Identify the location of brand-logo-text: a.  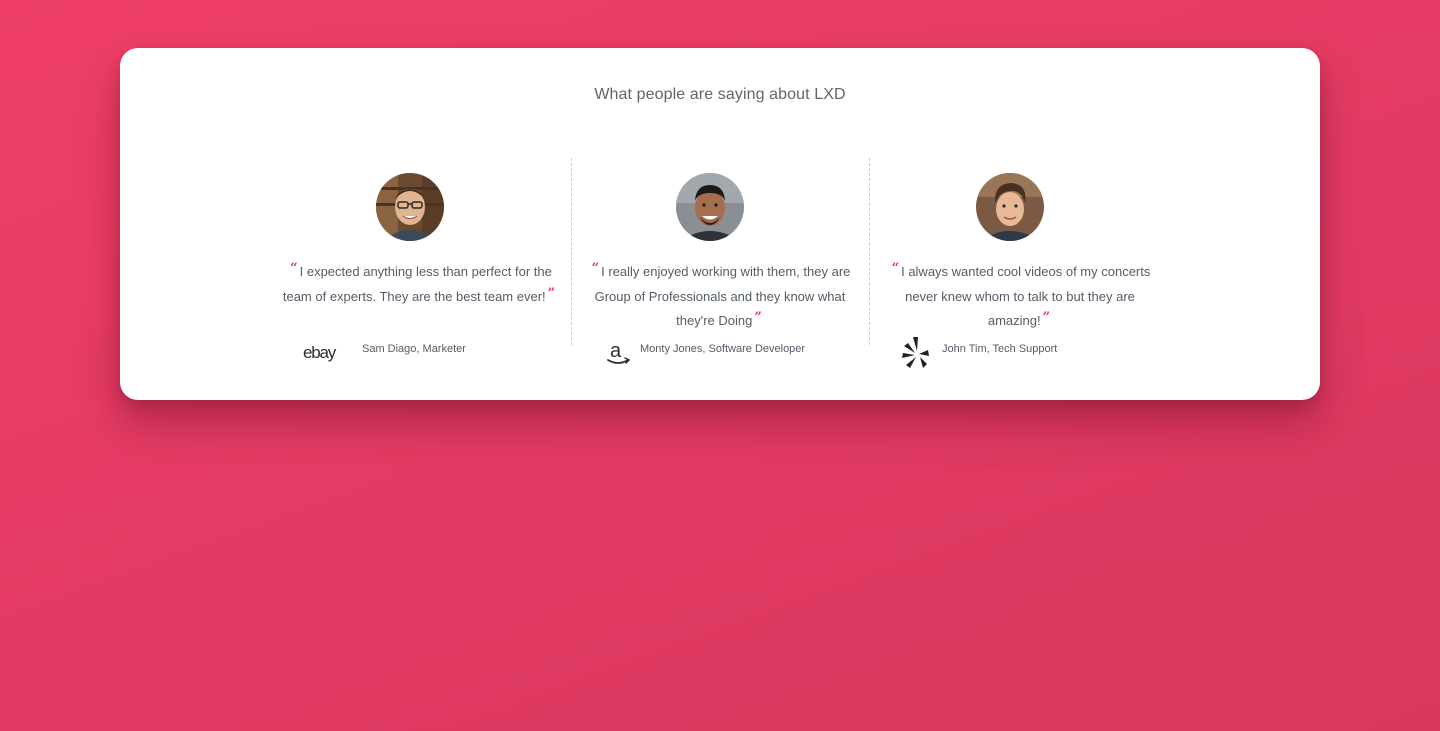
(616, 351).